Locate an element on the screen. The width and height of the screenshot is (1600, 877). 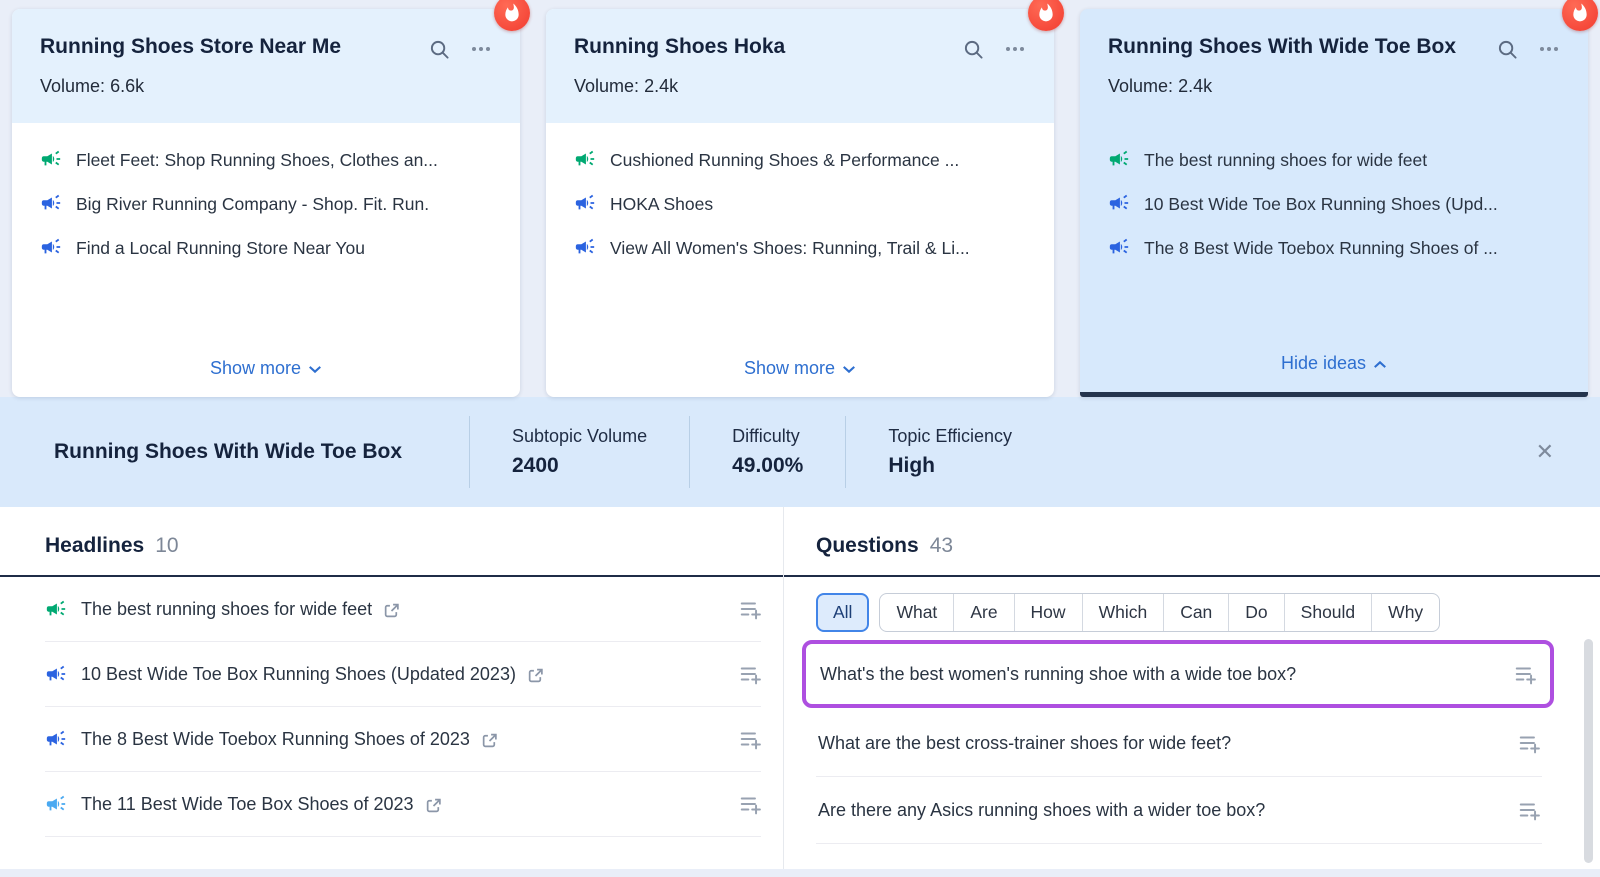
chevron-up-icon is located at coordinates (1380, 363).